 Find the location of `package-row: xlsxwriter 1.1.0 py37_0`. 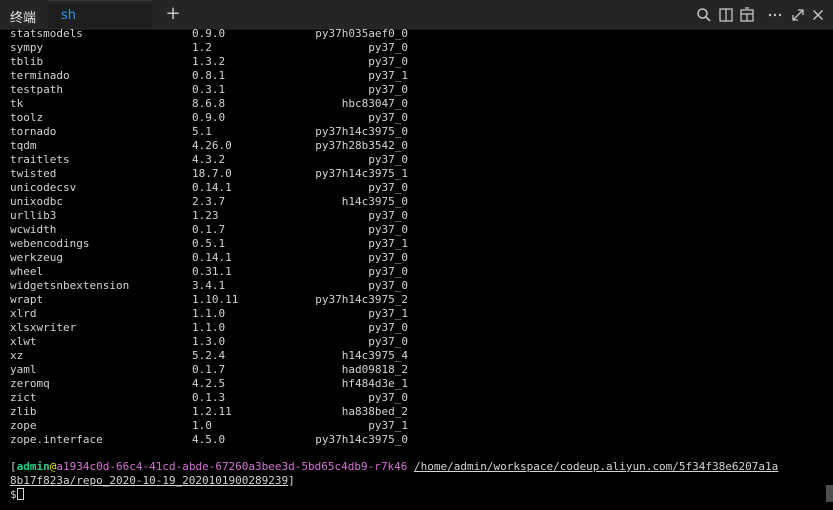

package-row: xlsxwriter 1.1.0 py37_0 is located at coordinates (413, 328).